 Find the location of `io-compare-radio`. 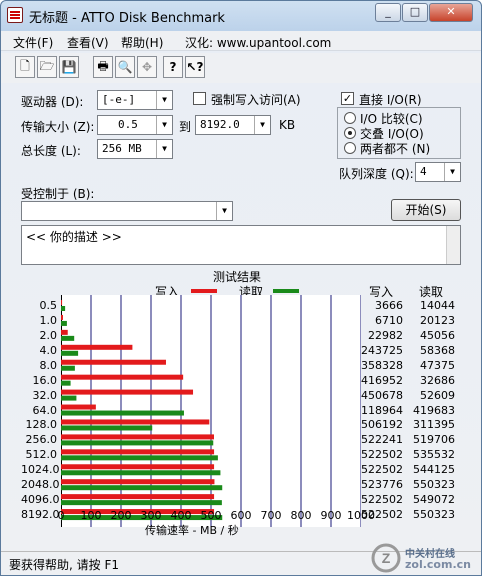

io-compare-radio is located at coordinates (350, 118).